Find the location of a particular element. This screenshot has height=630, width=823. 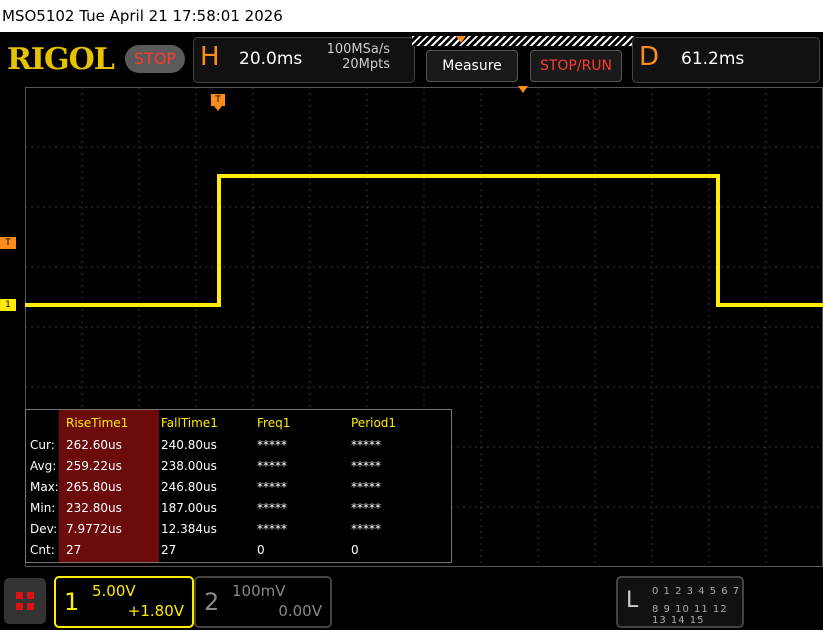

sample-rate: 100MSa/s is located at coordinates (358, 49).